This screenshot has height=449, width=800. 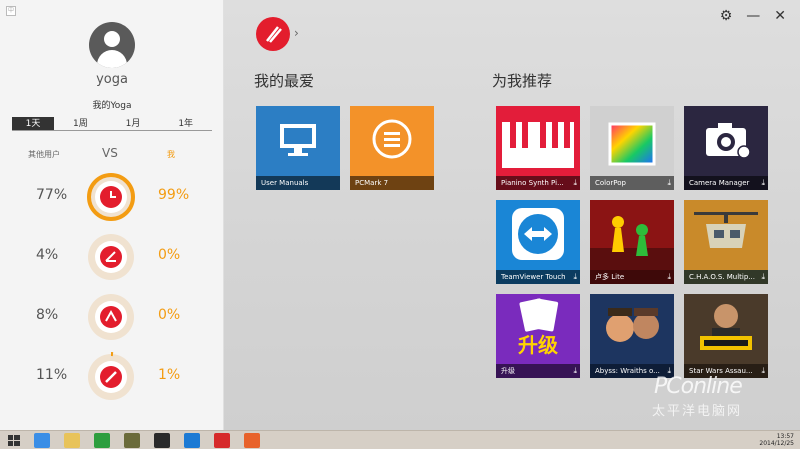 I want to click on settings-icon: ⚙, so click(x=726, y=16).